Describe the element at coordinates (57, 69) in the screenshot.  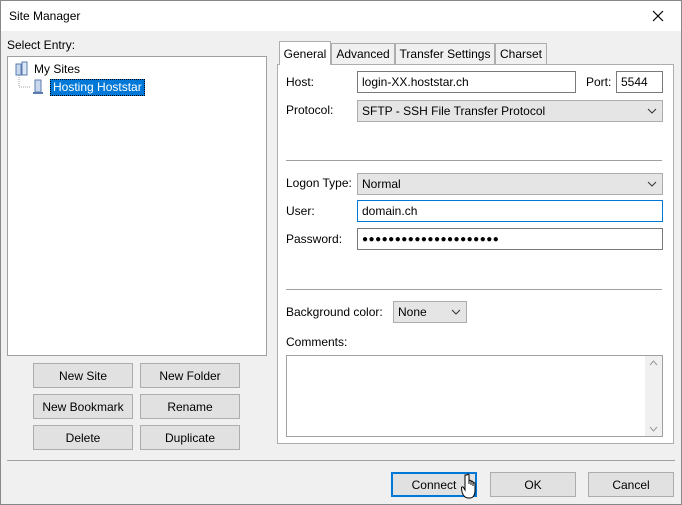
I see `tree-item-label: My Sites` at that location.